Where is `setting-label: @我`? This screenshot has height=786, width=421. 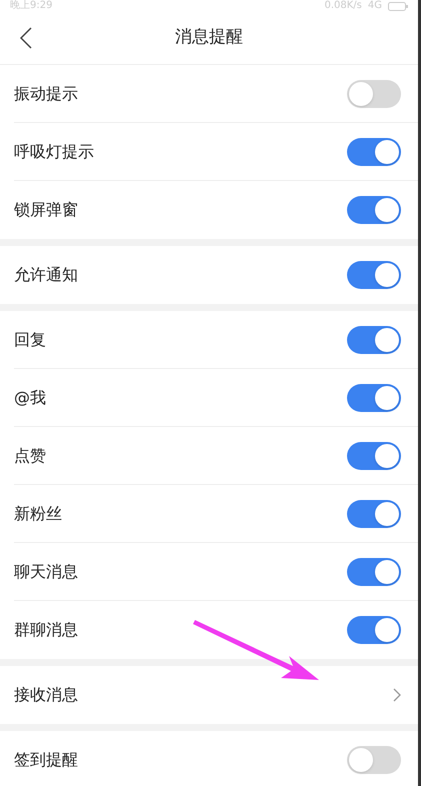 setting-label: @我 is located at coordinates (30, 398).